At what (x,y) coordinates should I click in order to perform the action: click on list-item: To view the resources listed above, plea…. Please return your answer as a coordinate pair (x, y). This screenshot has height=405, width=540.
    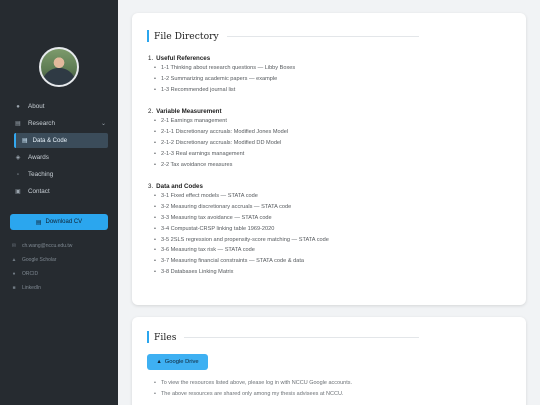
    Looking at the image, I should click on (250, 383).